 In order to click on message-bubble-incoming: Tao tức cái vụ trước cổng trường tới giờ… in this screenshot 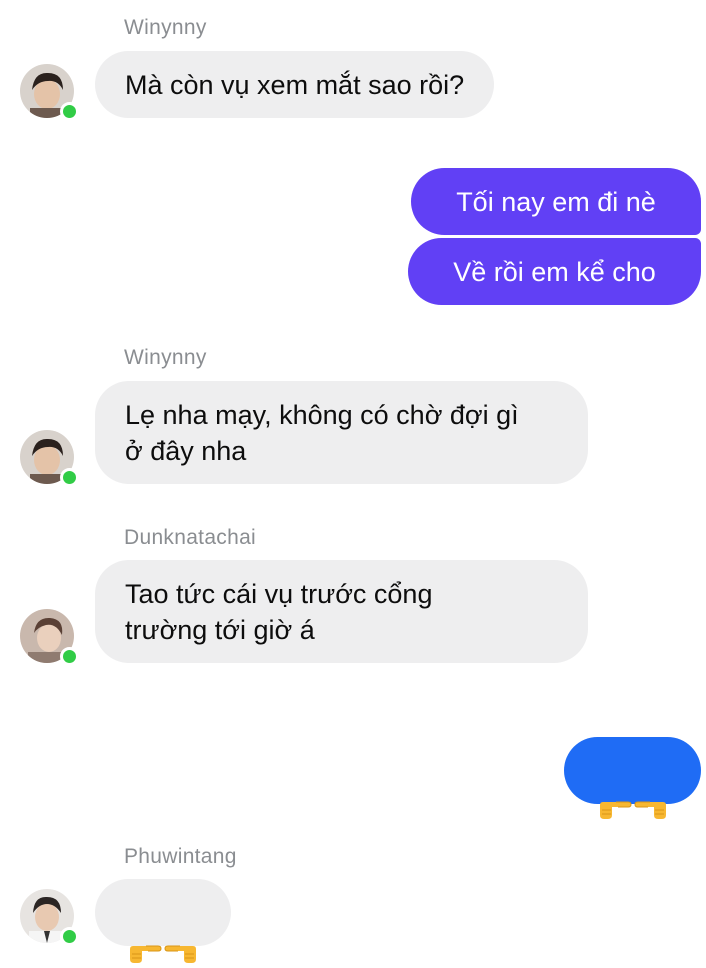, I will do `click(341, 611)`.